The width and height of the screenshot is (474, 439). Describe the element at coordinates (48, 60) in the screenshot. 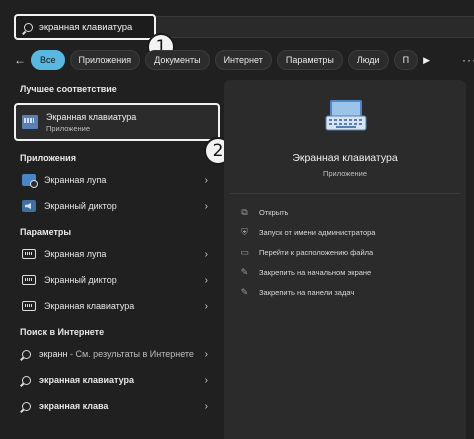

I see `filter-all: Все` at that location.